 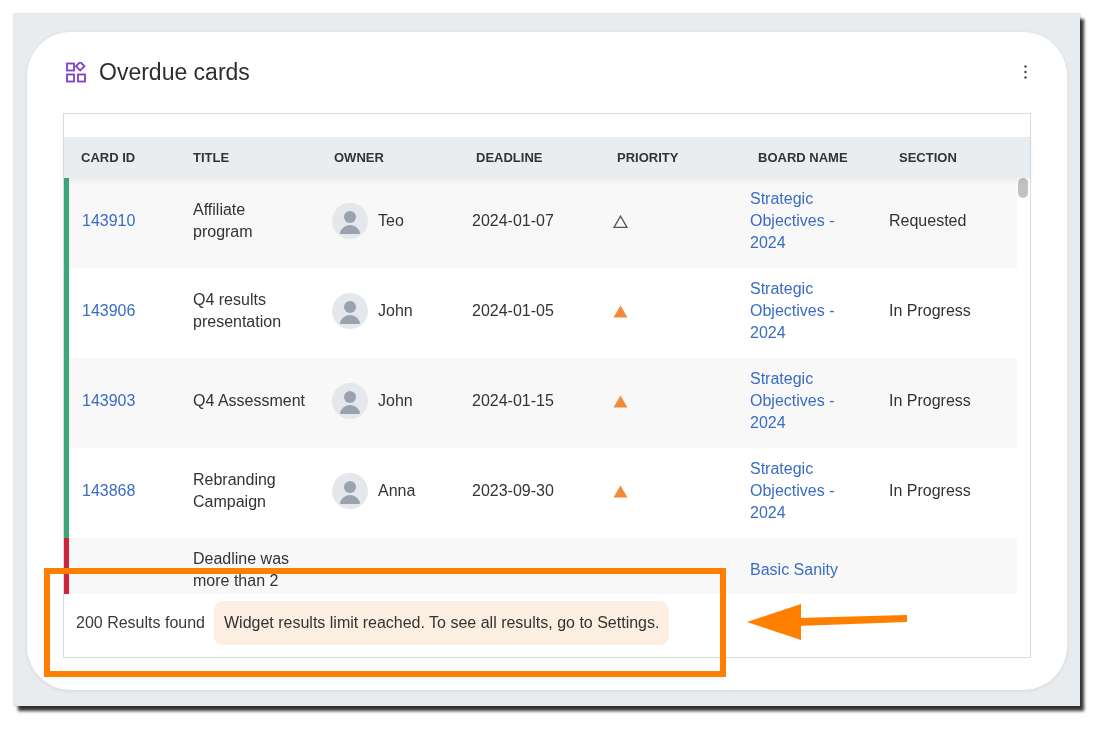 What do you see at coordinates (648, 157) in the screenshot?
I see `column-header: PRIORITY` at bounding box center [648, 157].